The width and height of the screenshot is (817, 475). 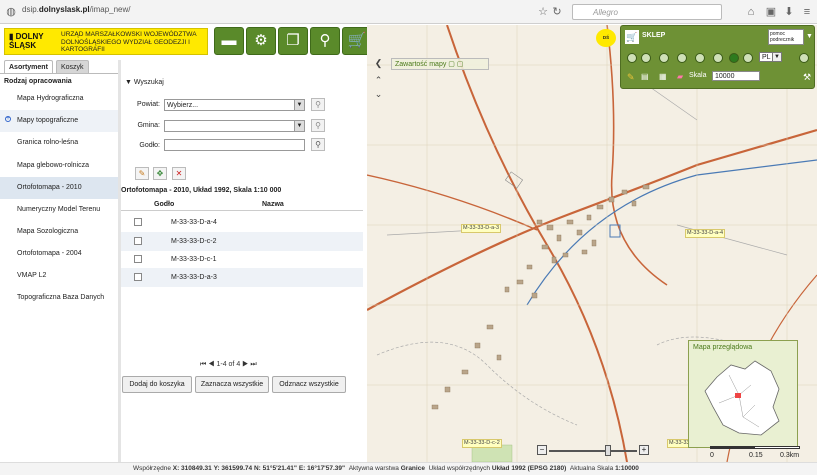 I want to click on download-icon: ⬇, so click(x=789, y=12).